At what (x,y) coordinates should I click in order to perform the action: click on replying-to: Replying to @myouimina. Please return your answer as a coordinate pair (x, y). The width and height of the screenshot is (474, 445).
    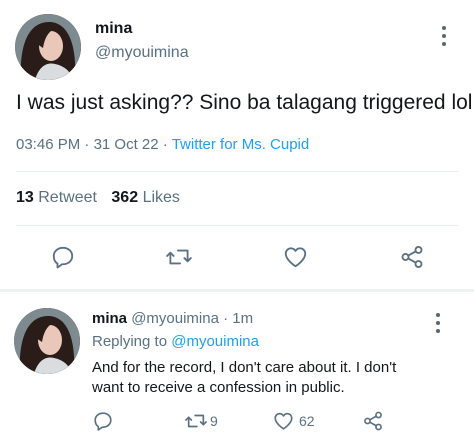
    Looking at the image, I should click on (175, 341).